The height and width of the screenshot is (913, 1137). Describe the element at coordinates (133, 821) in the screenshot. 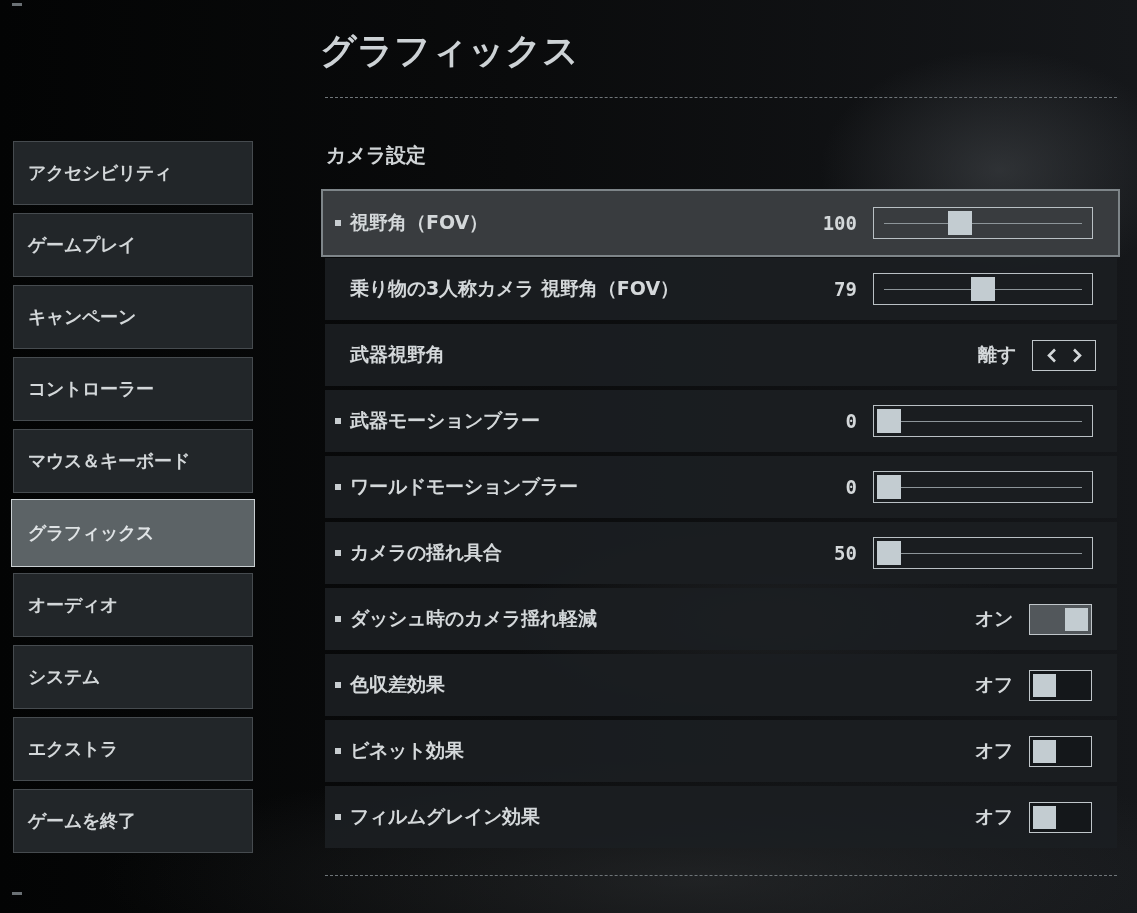

I see `menu-item: ゲームを終了` at that location.